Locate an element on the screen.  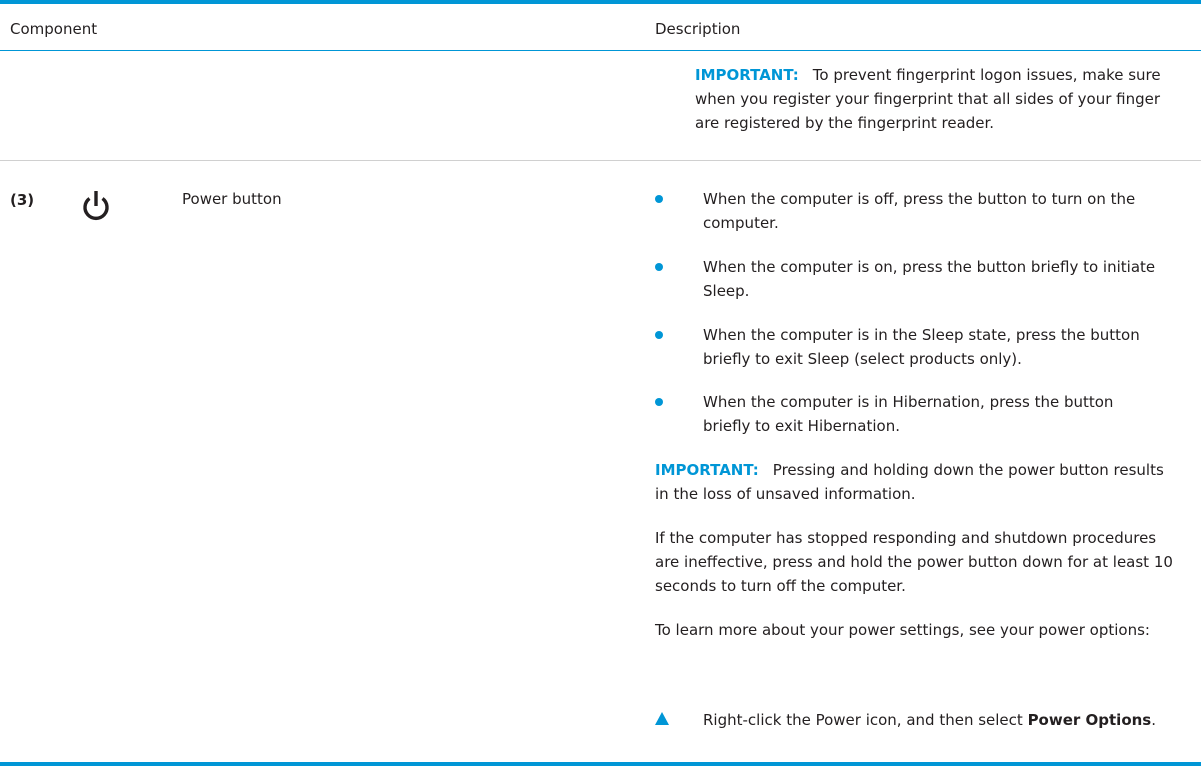
power-icon is located at coordinates (96, 206).